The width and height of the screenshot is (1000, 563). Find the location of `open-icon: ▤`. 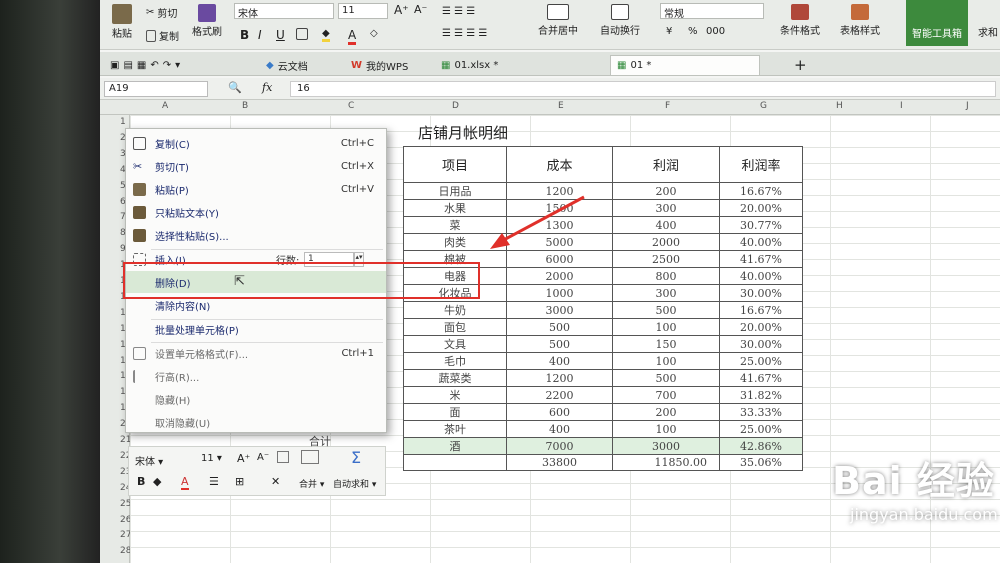

open-icon: ▤ is located at coordinates (127, 65).